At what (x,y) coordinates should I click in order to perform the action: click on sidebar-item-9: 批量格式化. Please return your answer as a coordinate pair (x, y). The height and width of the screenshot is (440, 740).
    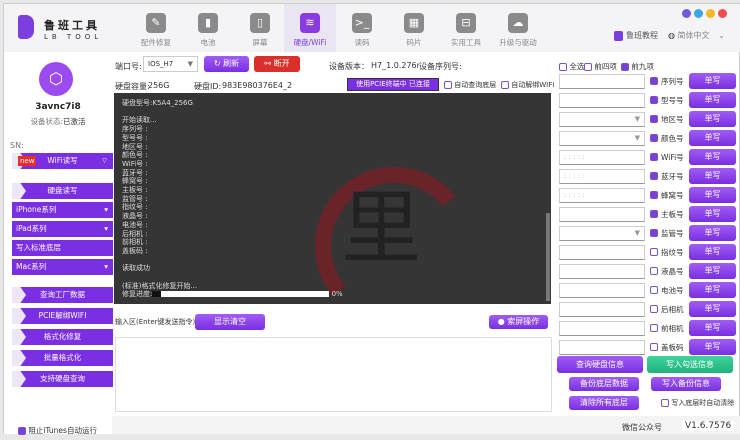
    Looking at the image, I should click on (62, 358).